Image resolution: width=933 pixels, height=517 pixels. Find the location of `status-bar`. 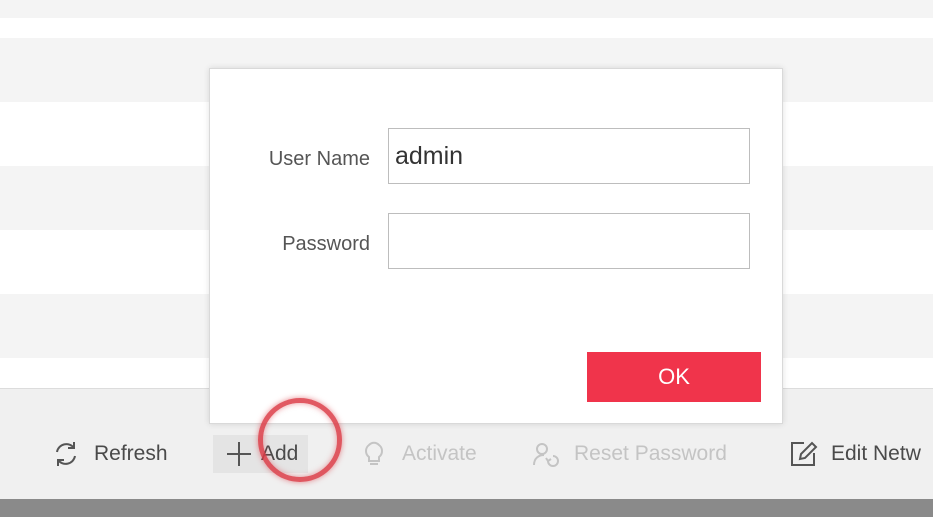

status-bar is located at coordinates (466, 508).